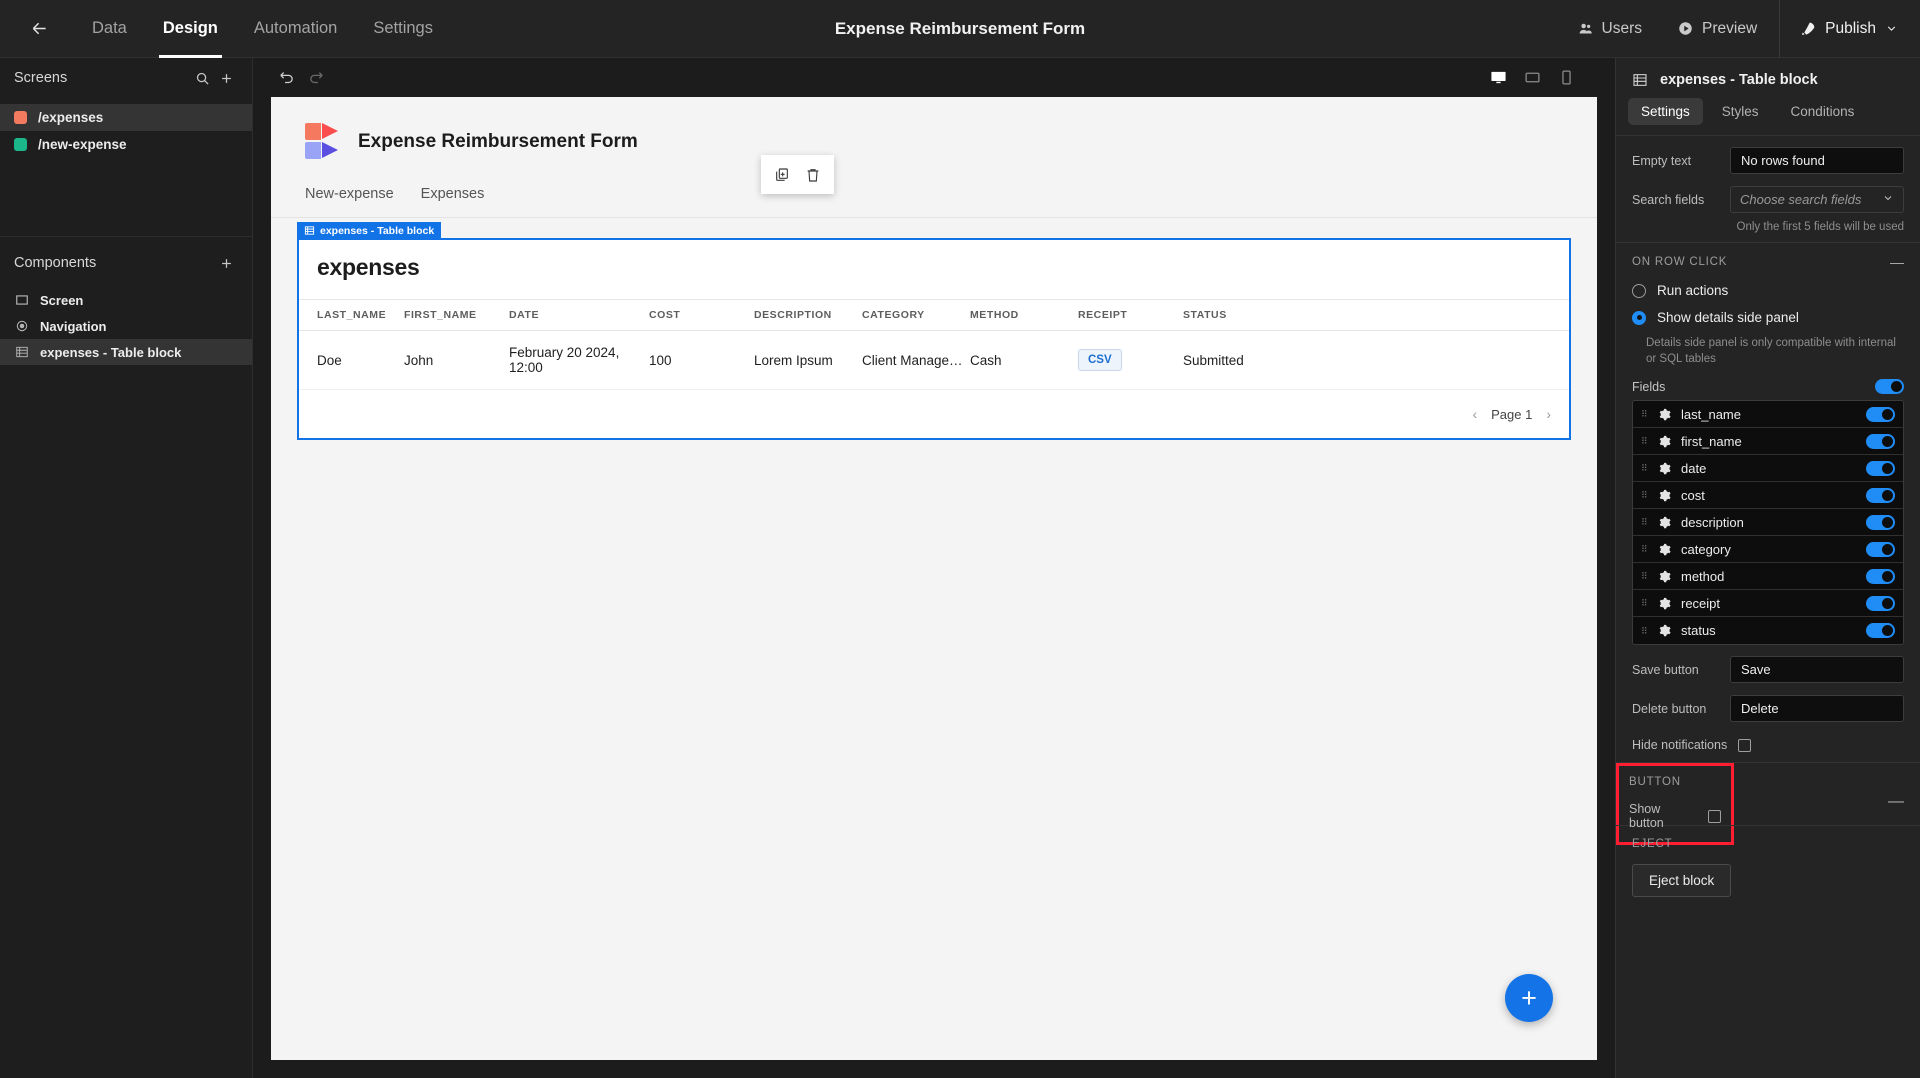 The height and width of the screenshot is (1078, 1920). Describe the element at coordinates (1717, 29) in the screenshot. I see `preview-button: Preview` at that location.